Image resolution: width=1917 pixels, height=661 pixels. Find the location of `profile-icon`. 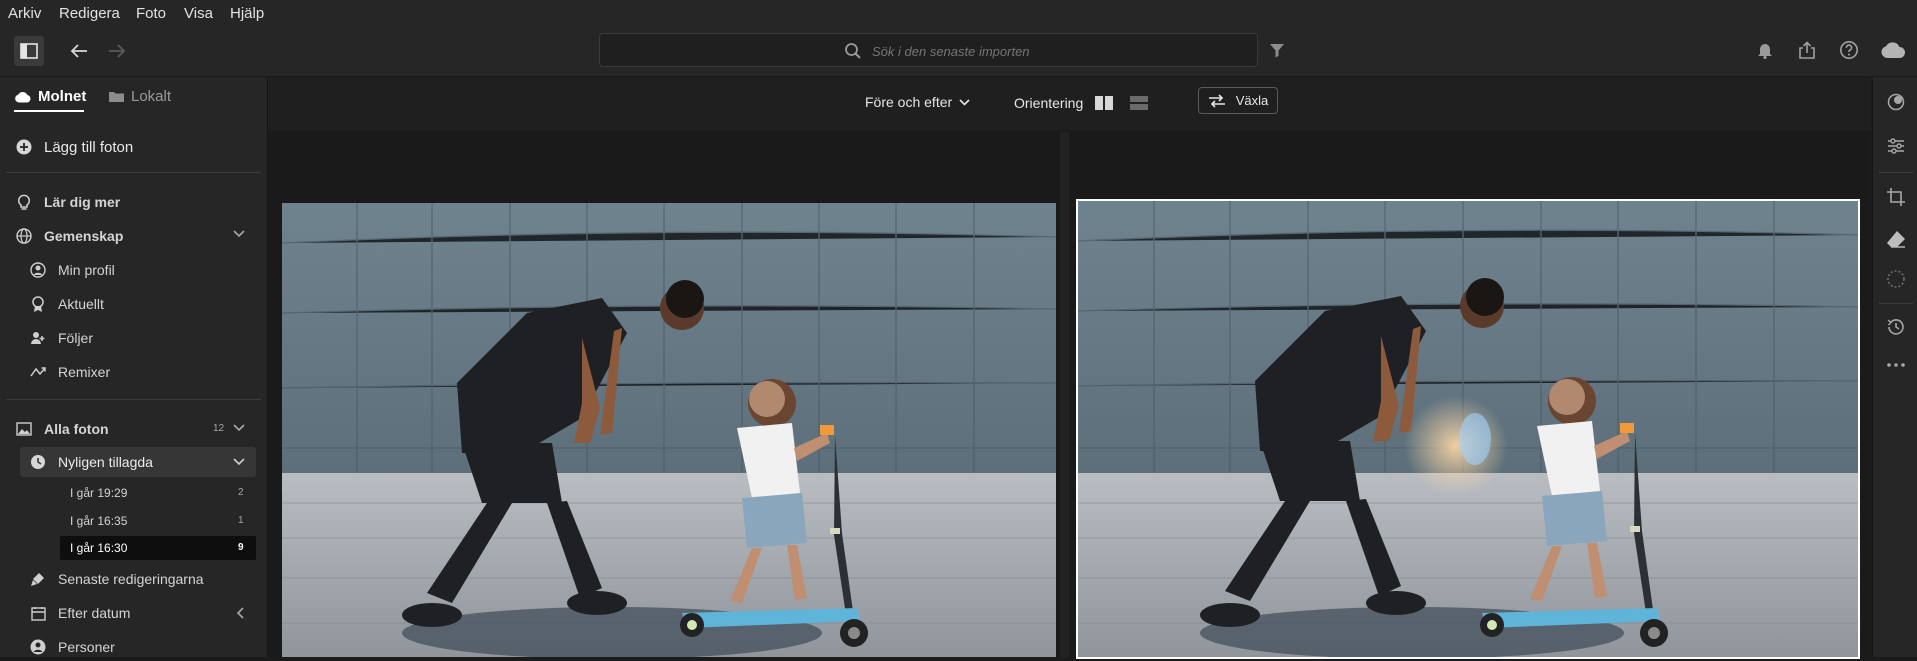

profile-icon is located at coordinates (38, 270).